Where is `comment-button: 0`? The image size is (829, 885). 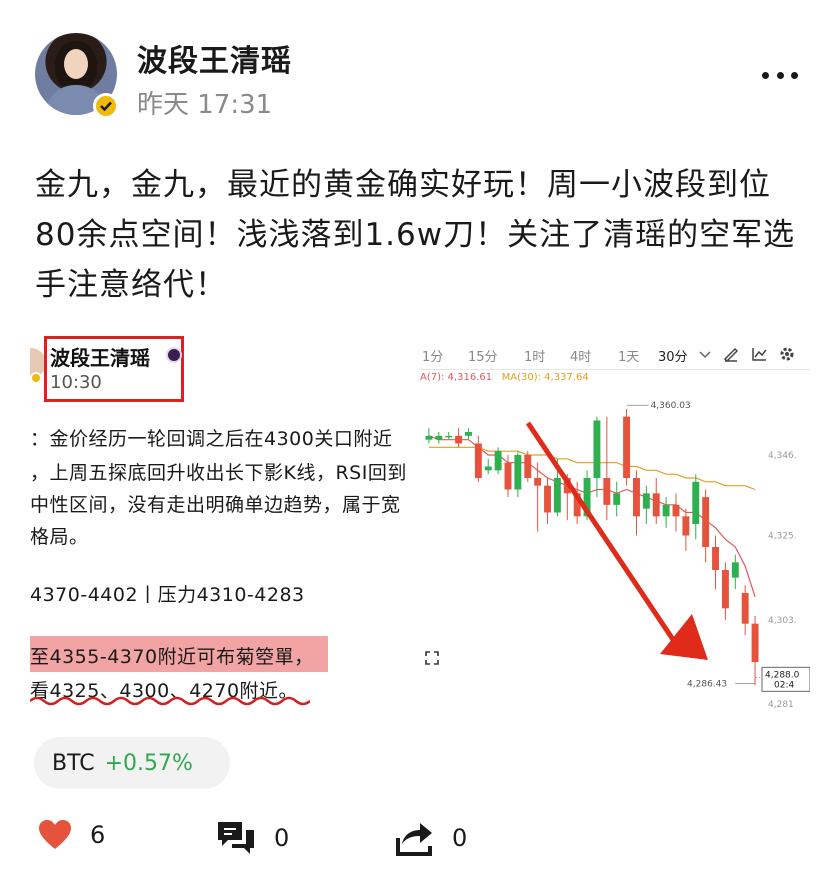 comment-button: 0 is located at coordinates (252, 838).